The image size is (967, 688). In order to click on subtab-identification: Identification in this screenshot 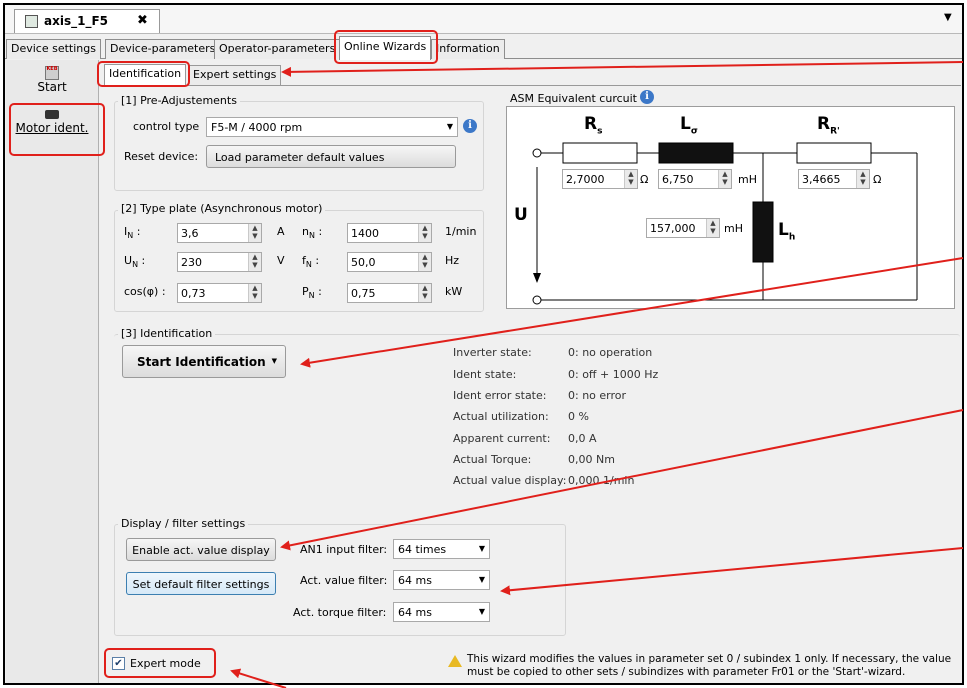, I will do `click(145, 74)`.